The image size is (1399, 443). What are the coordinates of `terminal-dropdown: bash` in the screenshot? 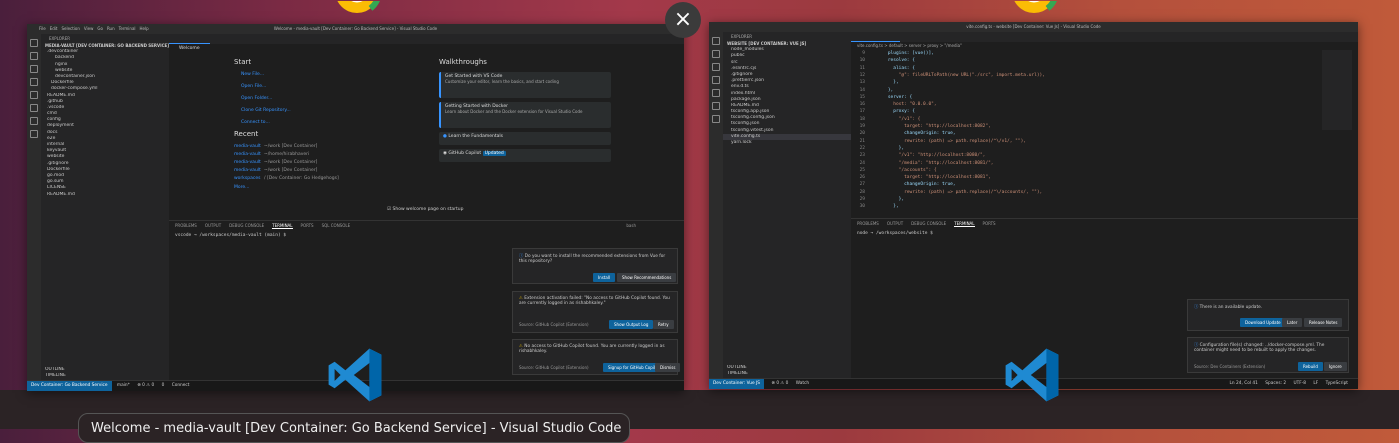 It's located at (631, 225).